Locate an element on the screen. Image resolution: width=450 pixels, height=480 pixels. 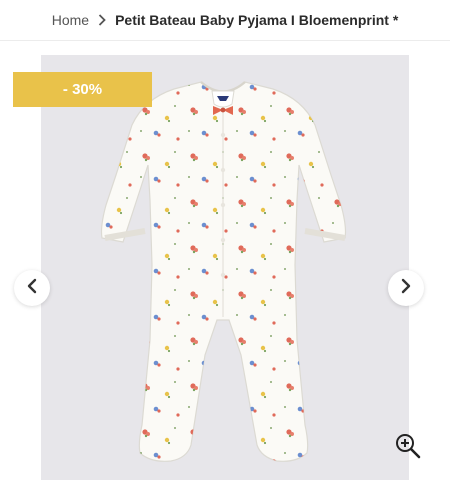
previous-image-button is located at coordinates (32, 288).